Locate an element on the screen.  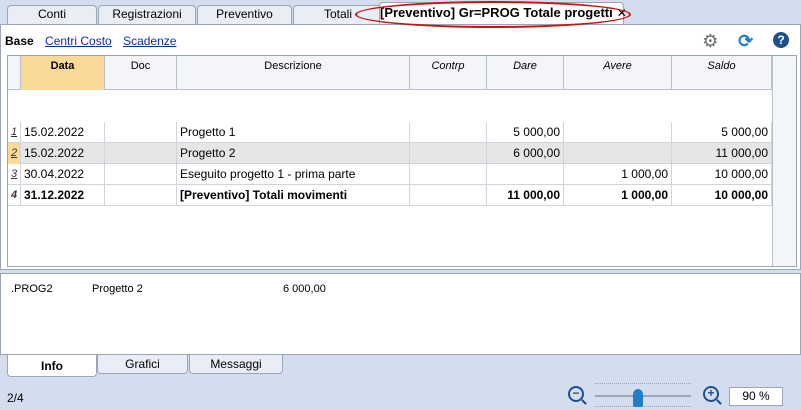
zoom-slider-thumb is located at coordinates (638, 398).